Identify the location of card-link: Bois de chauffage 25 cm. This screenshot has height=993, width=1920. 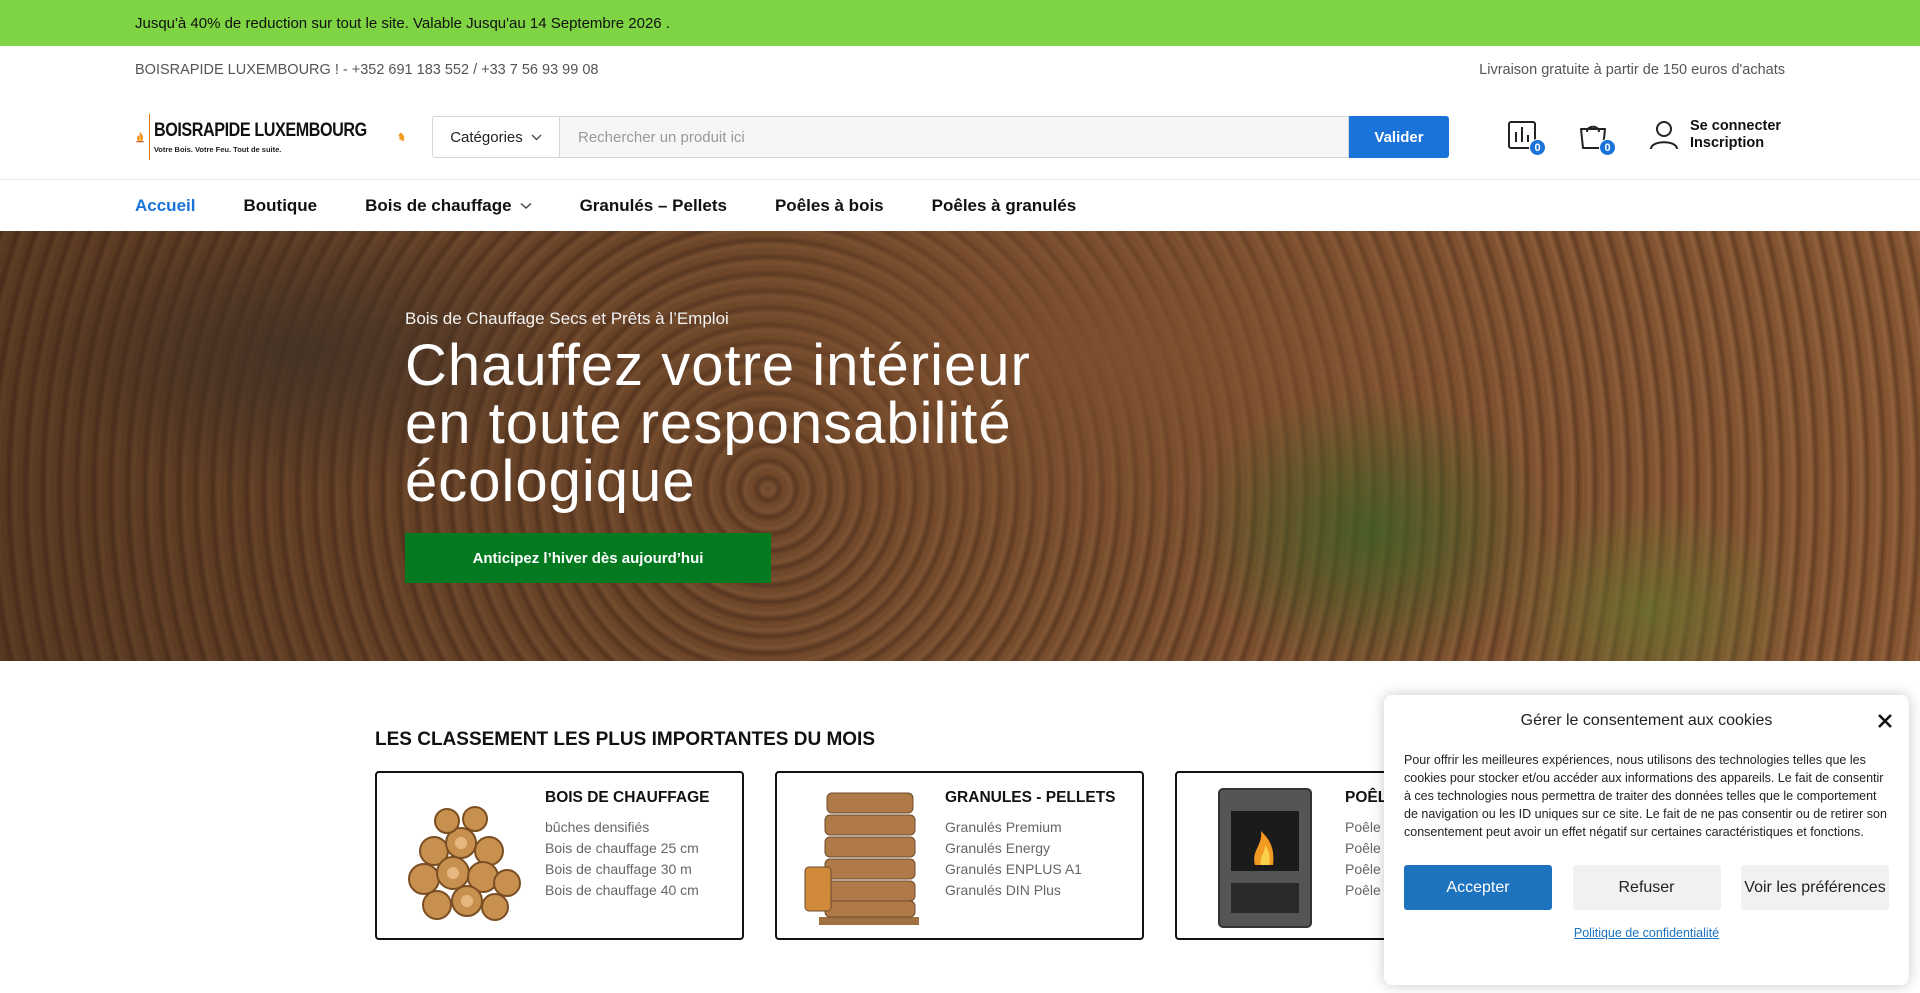
(627, 848).